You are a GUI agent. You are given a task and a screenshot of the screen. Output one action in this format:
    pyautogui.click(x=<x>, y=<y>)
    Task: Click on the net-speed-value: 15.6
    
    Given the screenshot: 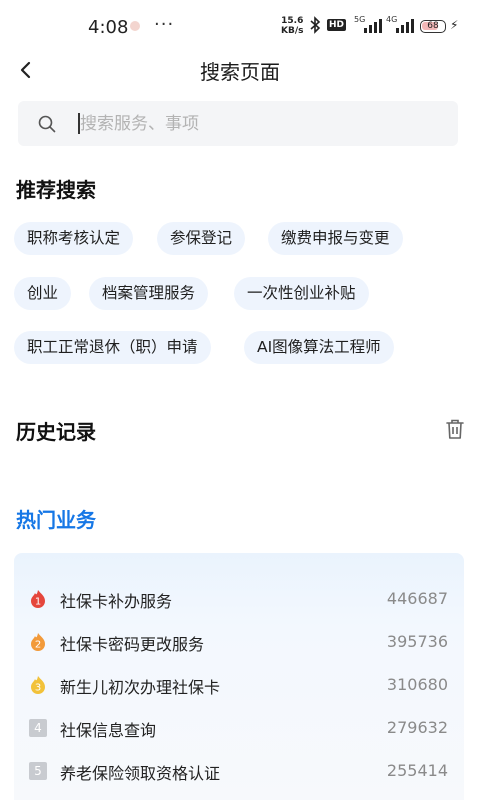 What is the action you would take?
    pyautogui.click(x=292, y=21)
    